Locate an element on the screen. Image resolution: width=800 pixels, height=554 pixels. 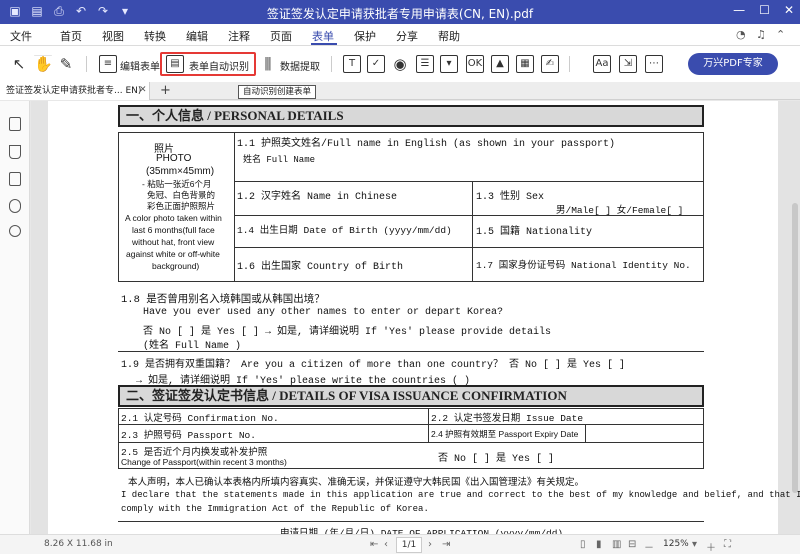
menu-view: 视图 is located at coordinates (113, 36).